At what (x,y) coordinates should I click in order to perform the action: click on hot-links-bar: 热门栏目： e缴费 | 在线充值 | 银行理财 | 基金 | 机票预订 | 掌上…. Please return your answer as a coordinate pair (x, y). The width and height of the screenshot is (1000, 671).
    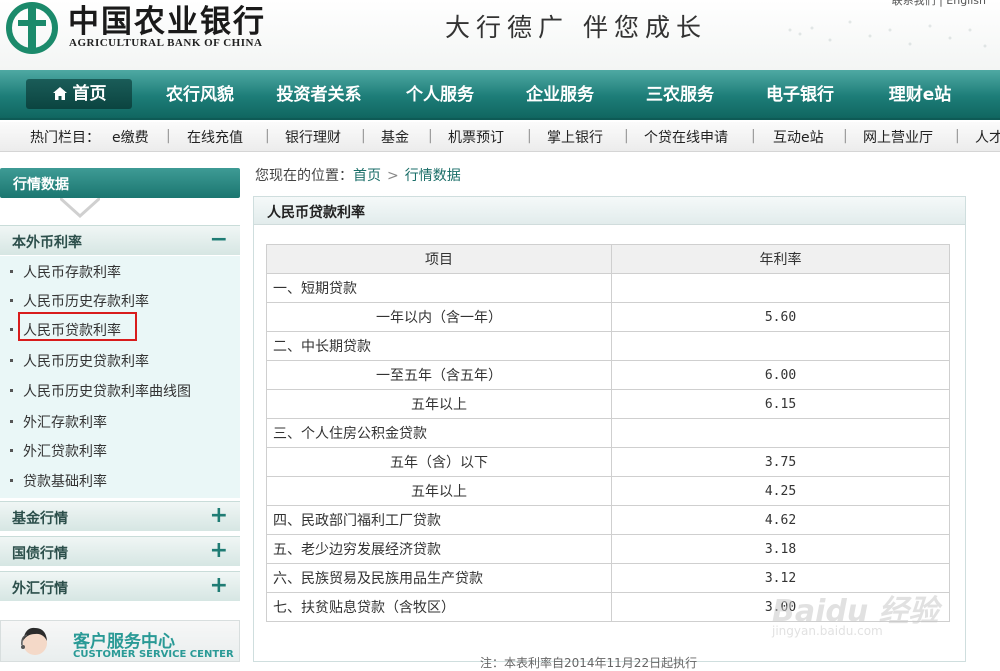
    Looking at the image, I should click on (500, 137).